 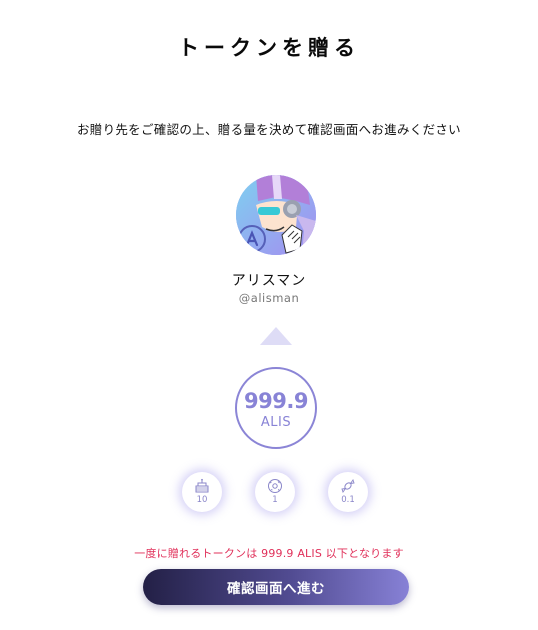 I want to click on limit-warning-text: 一度に贈れるトークンは 999.9 ALIS 以下となります, so click(x=269, y=553).